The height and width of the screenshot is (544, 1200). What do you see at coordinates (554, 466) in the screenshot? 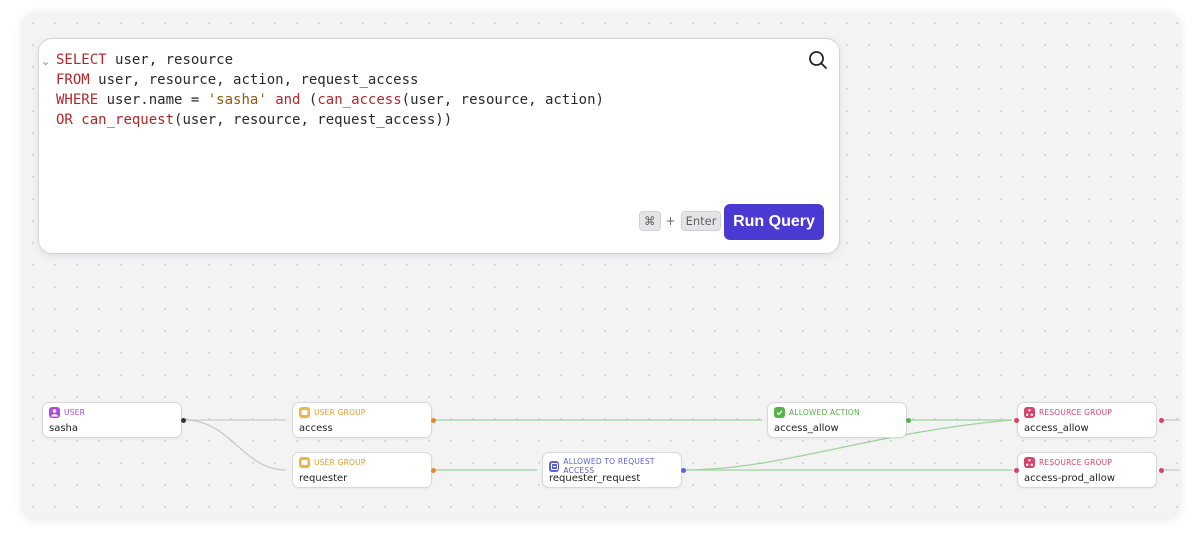
I see `request-access-icon` at bounding box center [554, 466].